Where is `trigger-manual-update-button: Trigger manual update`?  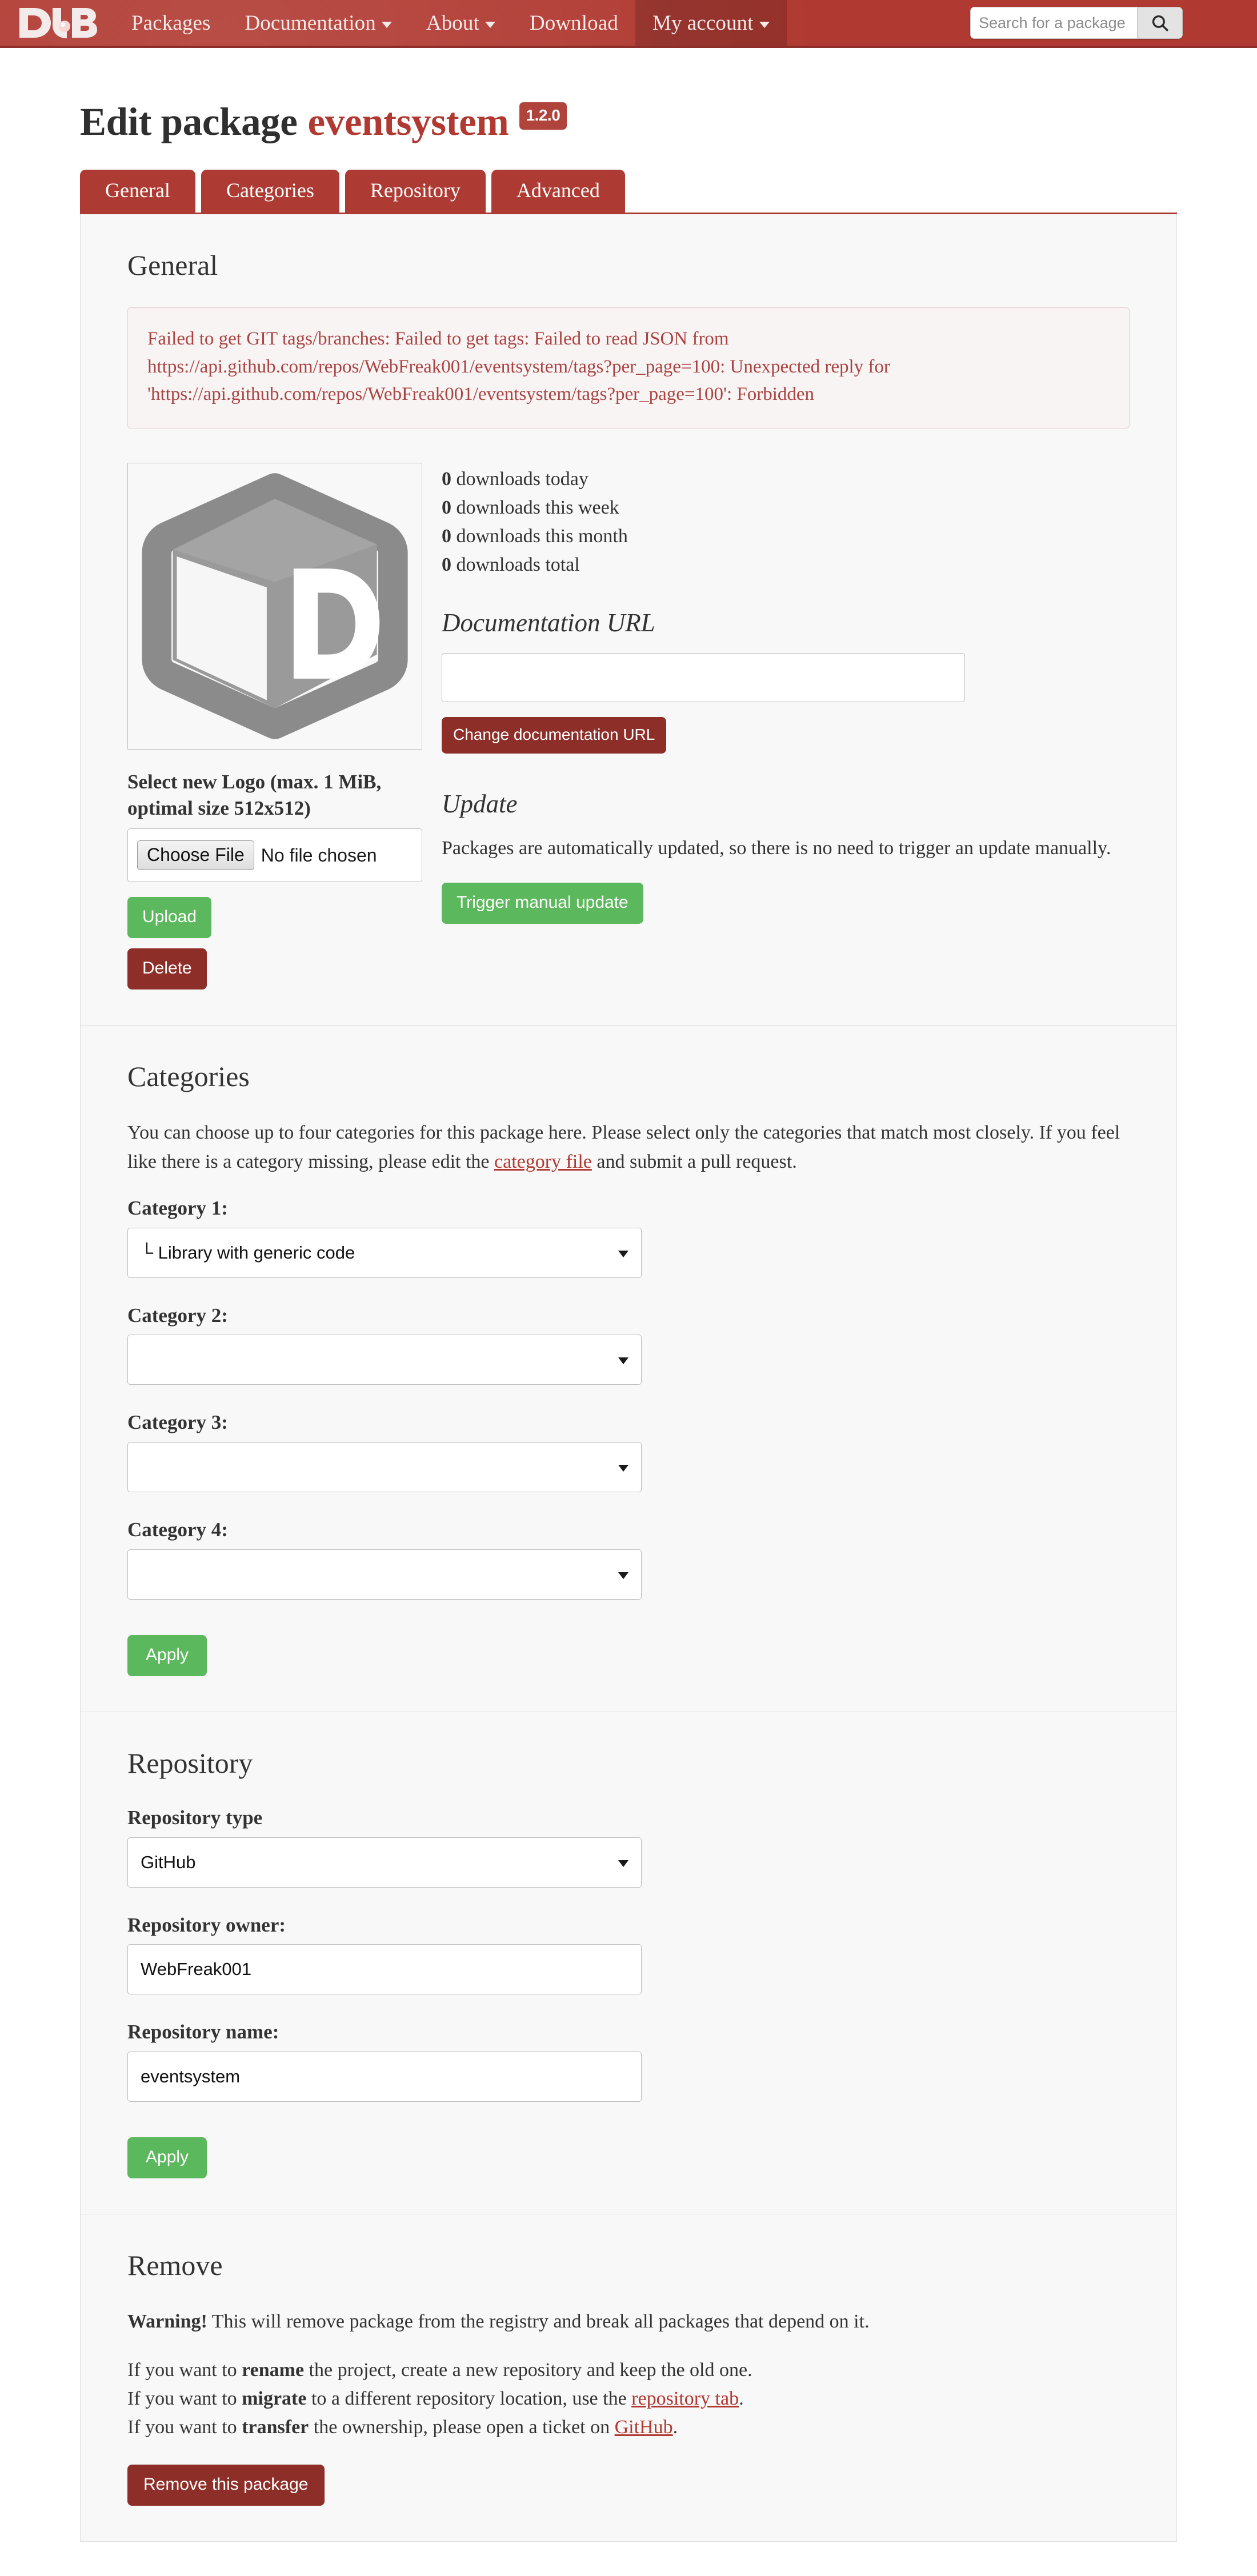 trigger-manual-update-button: Trigger manual update is located at coordinates (542, 903).